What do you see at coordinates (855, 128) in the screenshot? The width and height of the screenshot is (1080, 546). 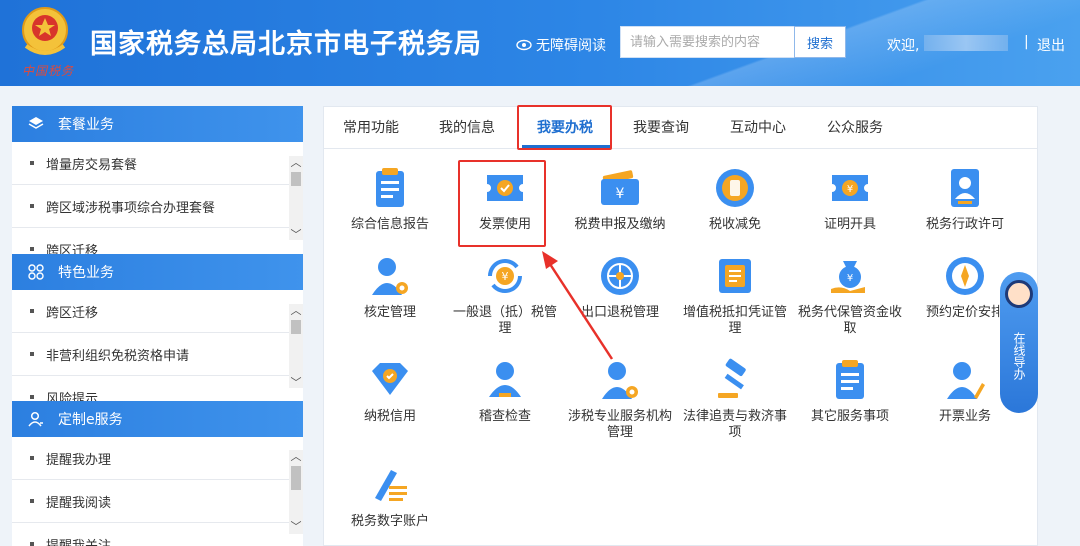 I see `tab-public-service: 公众服务` at bounding box center [855, 128].